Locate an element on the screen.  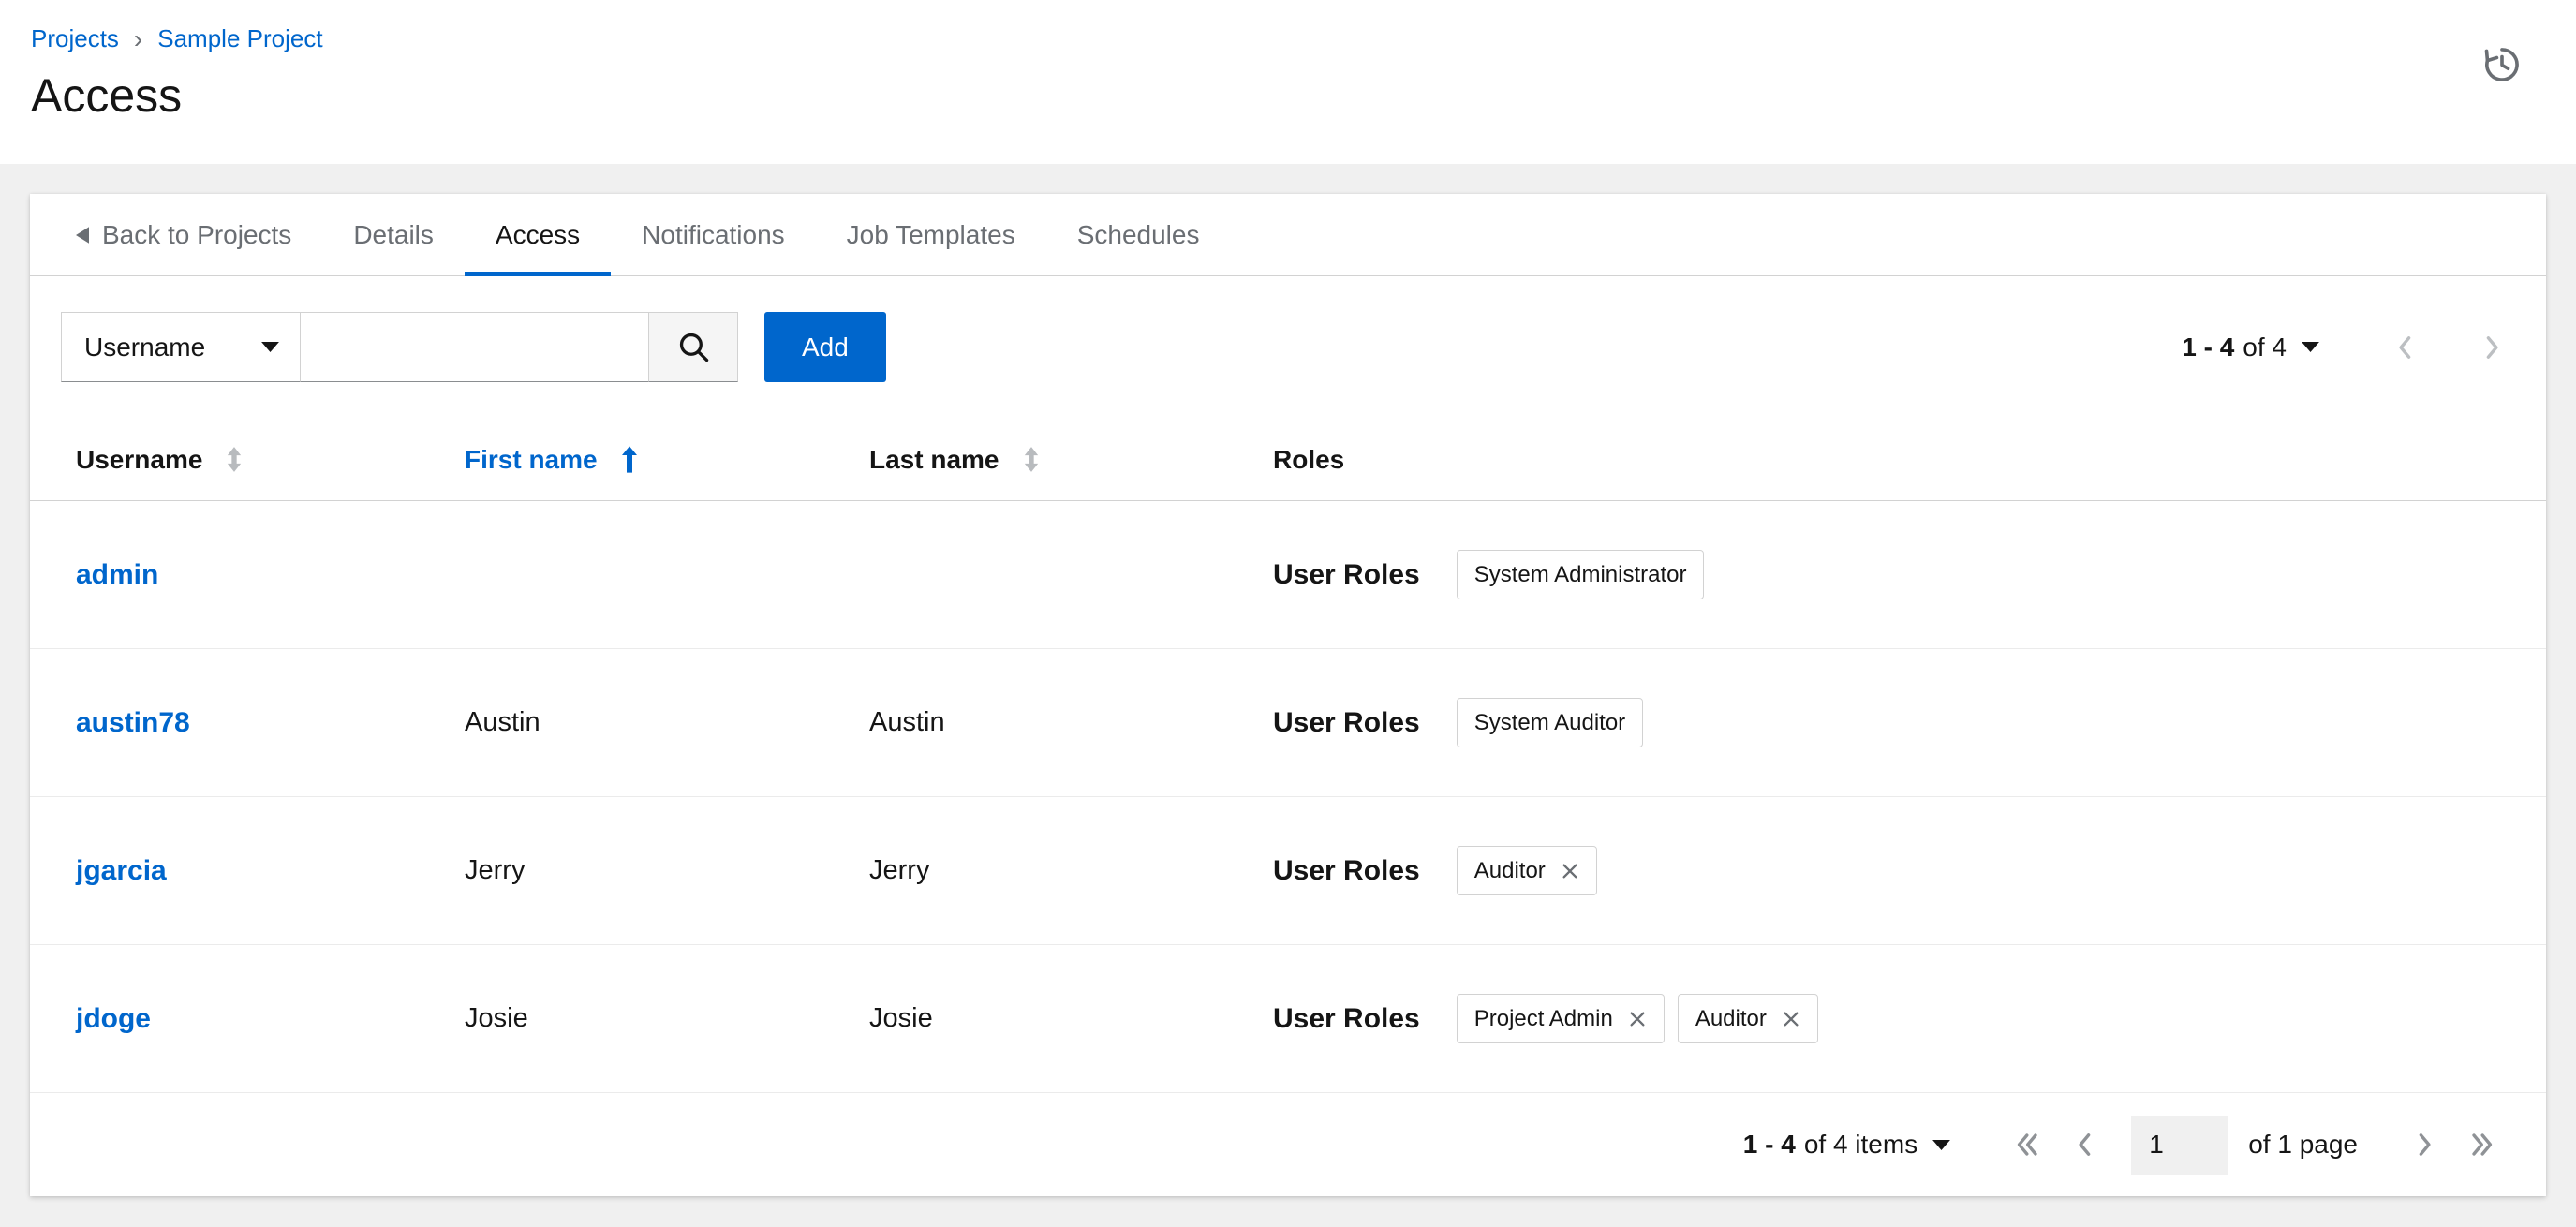
tab-back-label: Back to Projects is located at coordinates (197, 234).